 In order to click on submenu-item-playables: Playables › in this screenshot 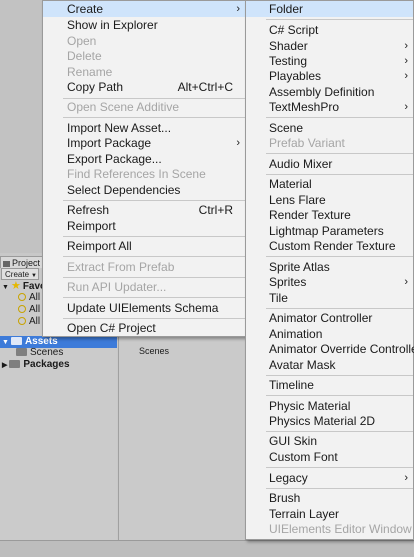, I will do `click(329, 76)`.